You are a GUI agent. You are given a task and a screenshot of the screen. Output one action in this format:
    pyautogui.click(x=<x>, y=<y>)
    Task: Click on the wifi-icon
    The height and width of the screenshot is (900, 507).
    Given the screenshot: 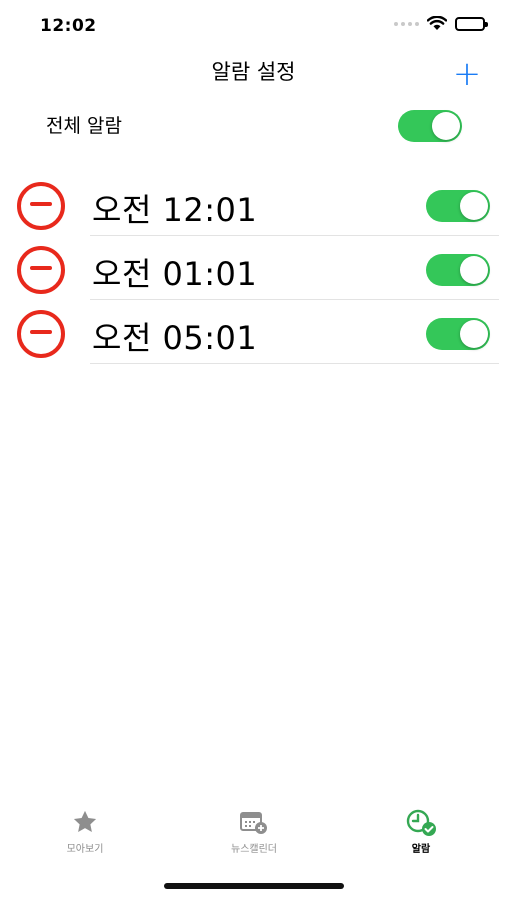 What is the action you would take?
    pyautogui.click(x=437, y=23)
    